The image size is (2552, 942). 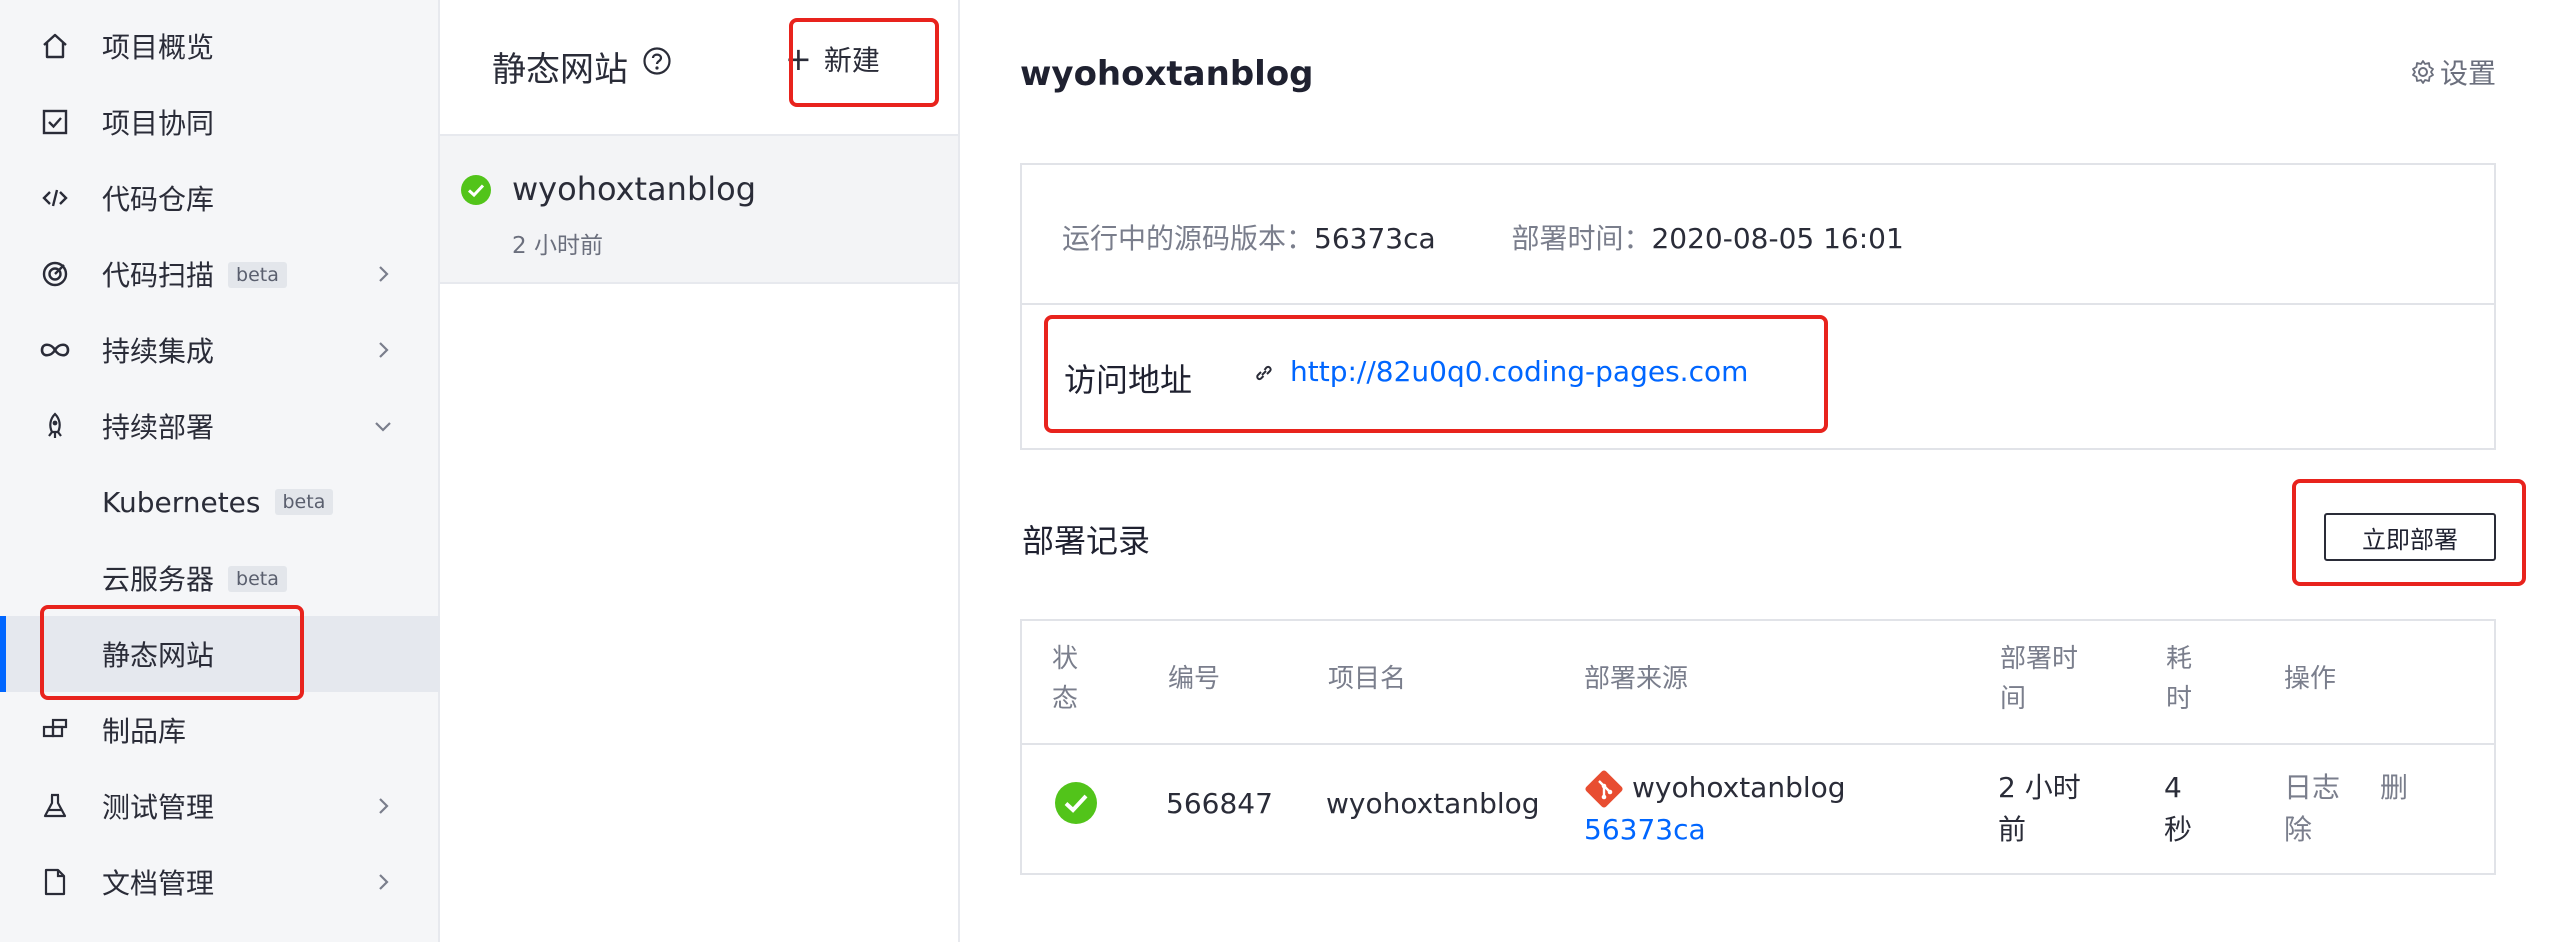 I want to click on settings-button: 设置, so click(x=2453, y=72).